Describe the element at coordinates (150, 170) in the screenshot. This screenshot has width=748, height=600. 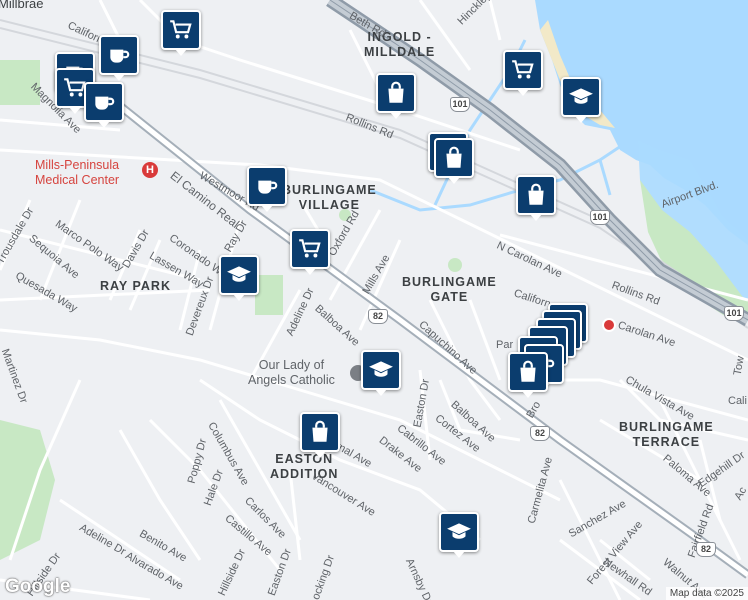
I see `hospital-icon: H` at that location.